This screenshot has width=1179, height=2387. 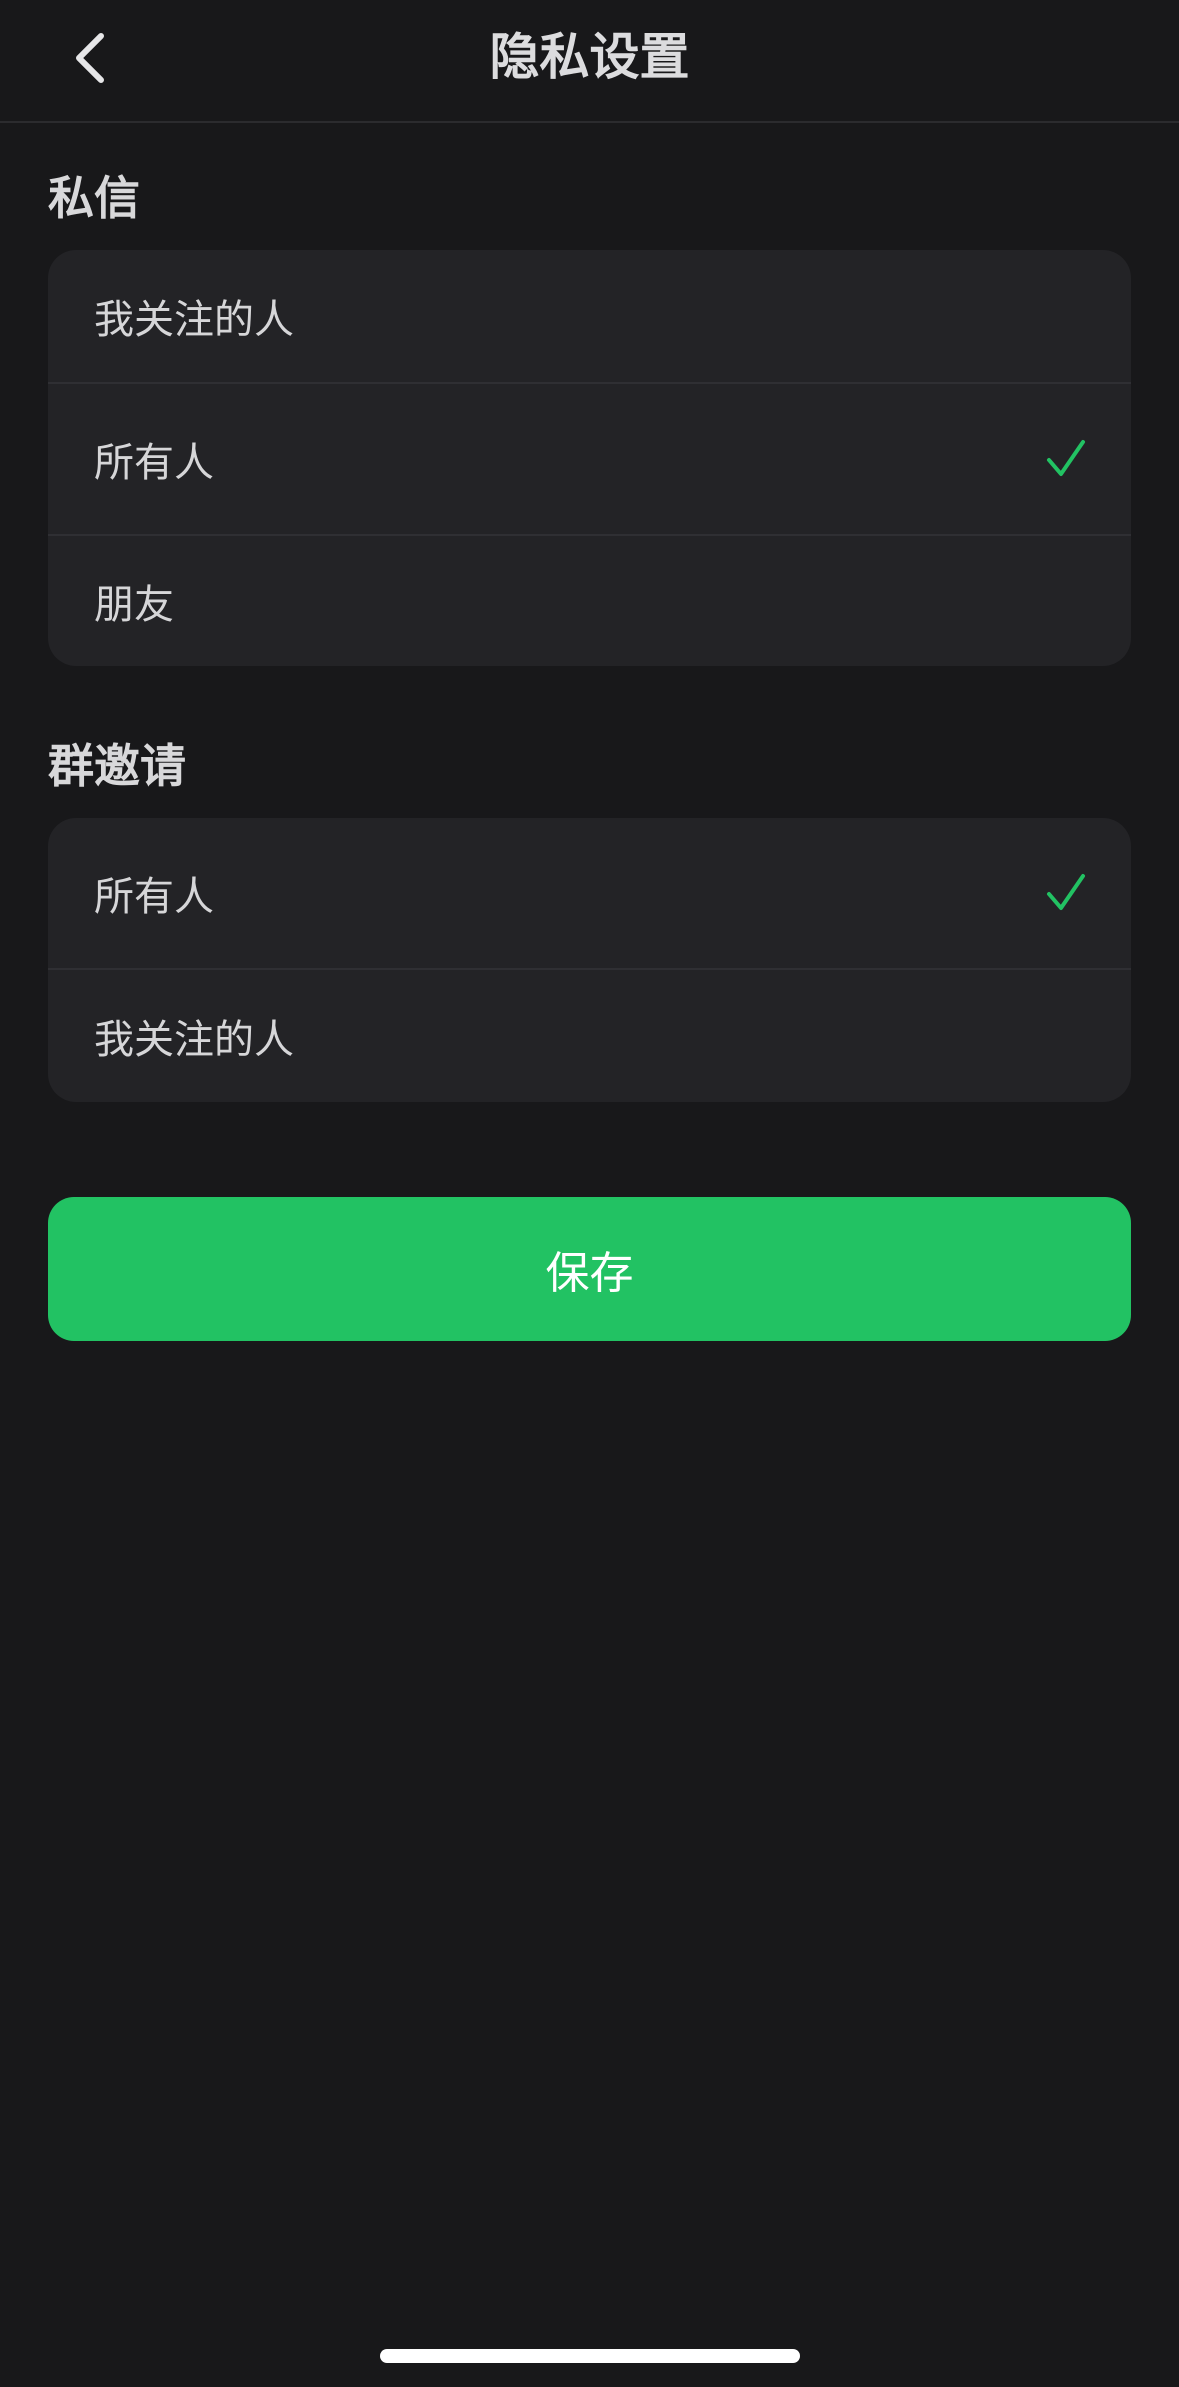 What do you see at coordinates (589, 1269) in the screenshot?
I see `save-button: 保存` at bounding box center [589, 1269].